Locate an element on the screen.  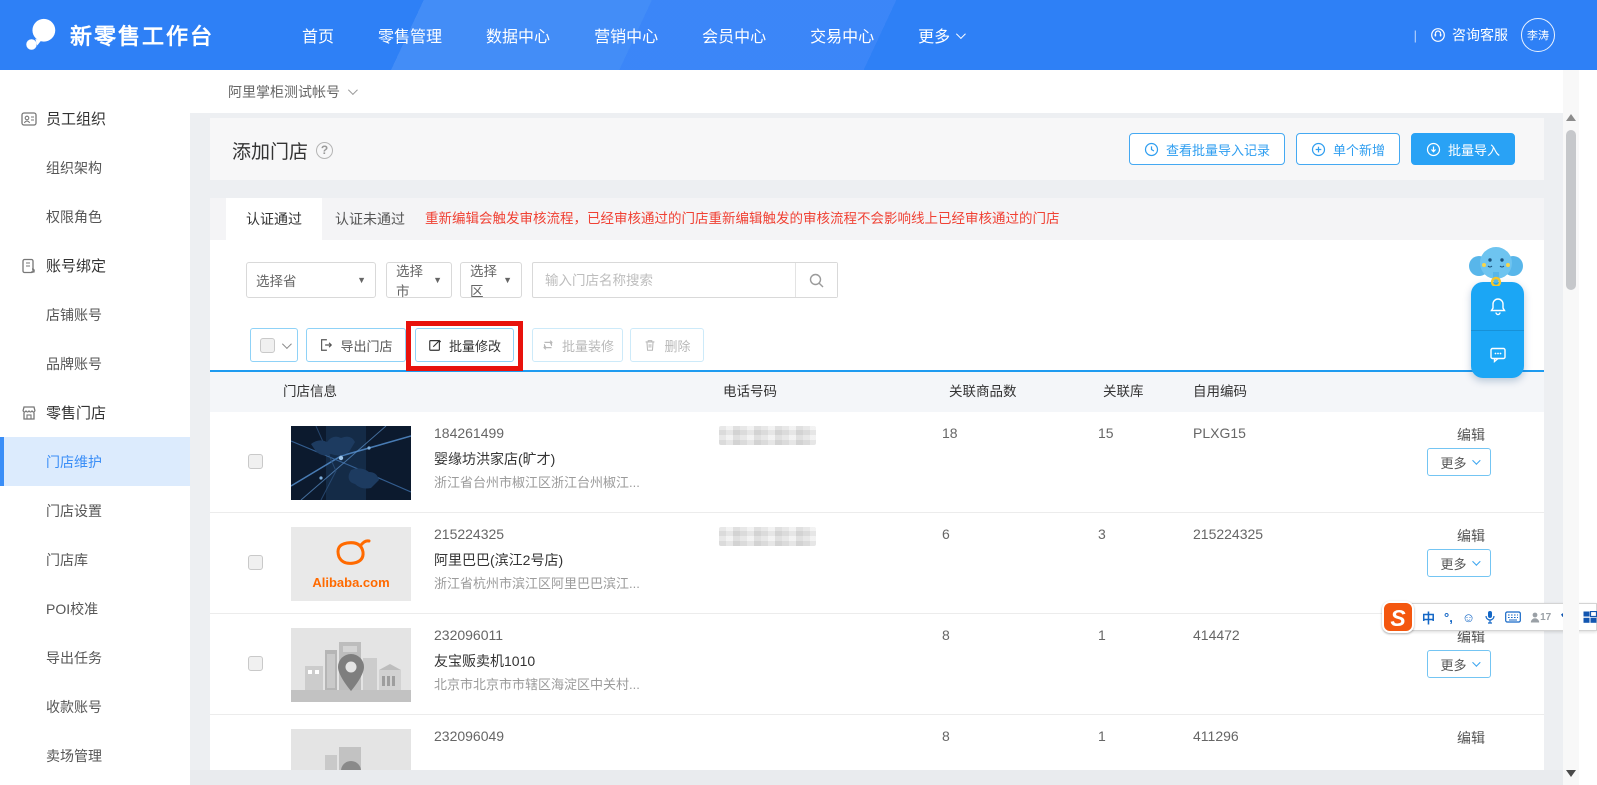
batch-edit-button: 批量修改 is located at coordinates (464, 345).